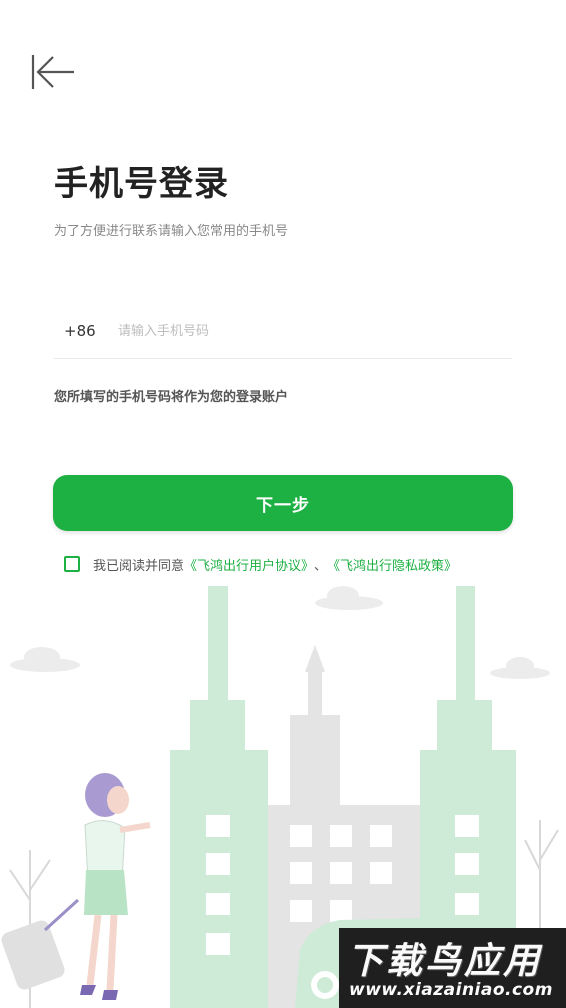 Image resolution: width=566 pixels, height=1008 pixels. What do you see at coordinates (445, 961) in the screenshot?
I see `watermark-title: 下载鸟应用` at bounding box center [445, 961].